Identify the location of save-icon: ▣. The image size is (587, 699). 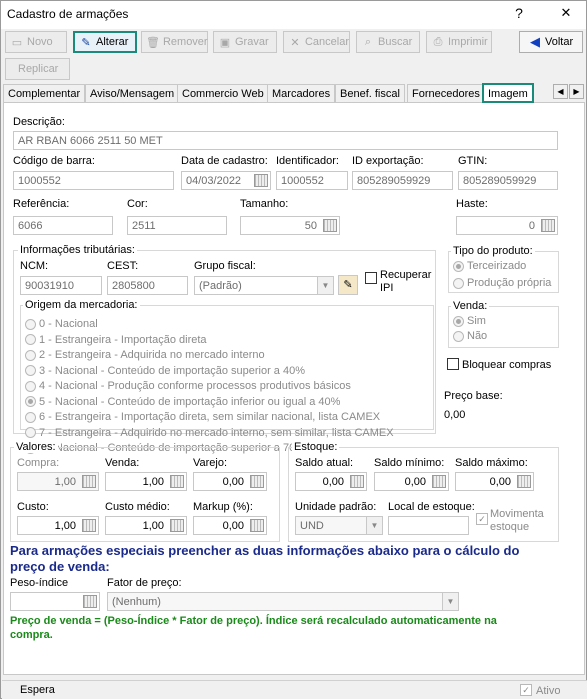
(225, 42).